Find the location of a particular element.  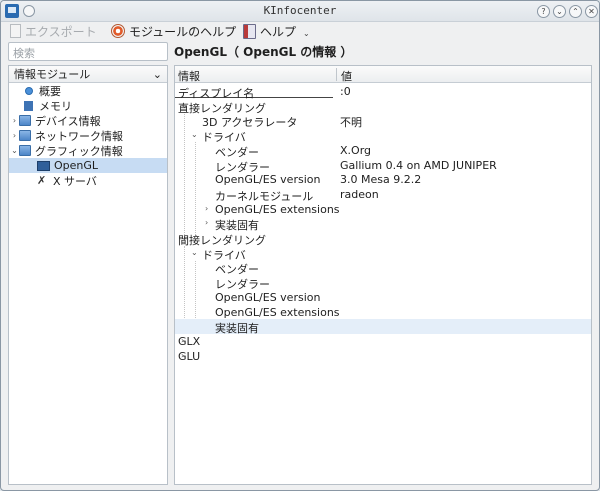

document-icon is located at coordinates (15, 31).